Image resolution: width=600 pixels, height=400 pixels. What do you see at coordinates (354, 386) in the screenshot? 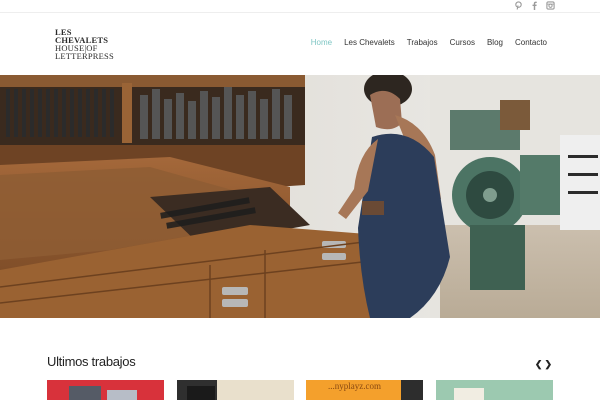
I see `thumbnail-3-text: ...nyplayz.com` at bounding box center [354, 386].